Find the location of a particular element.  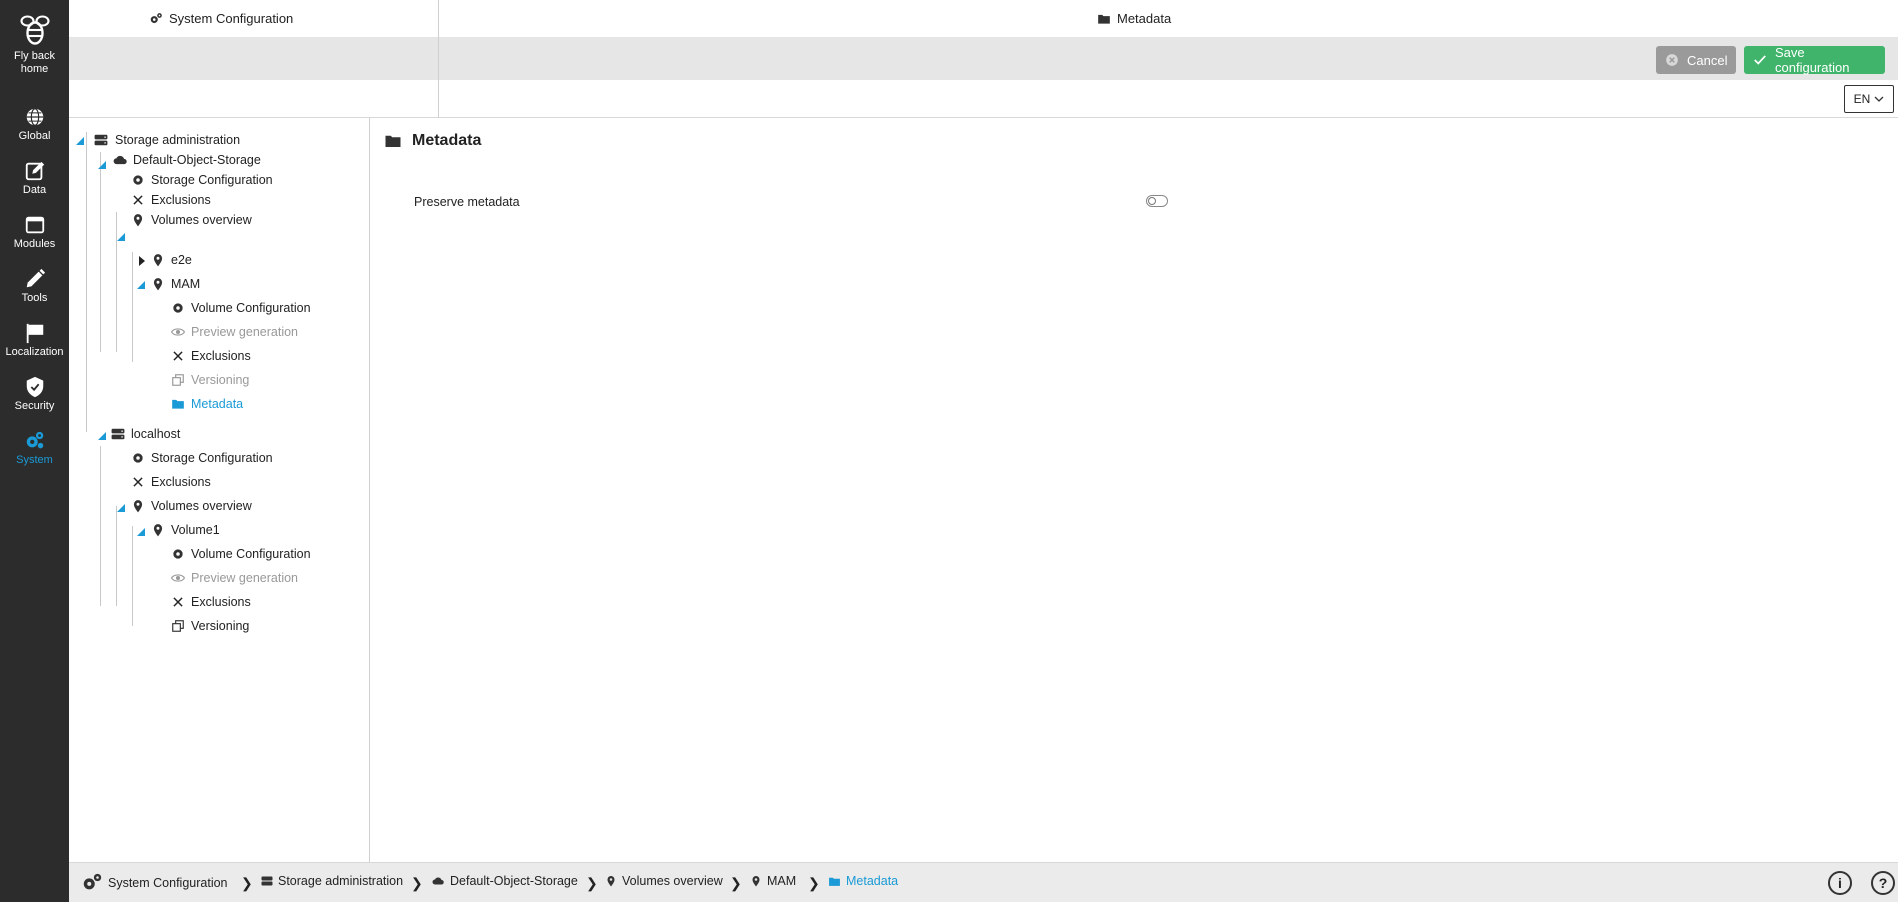

nav-item-tools: Tools is located at coordinates (34, 286).